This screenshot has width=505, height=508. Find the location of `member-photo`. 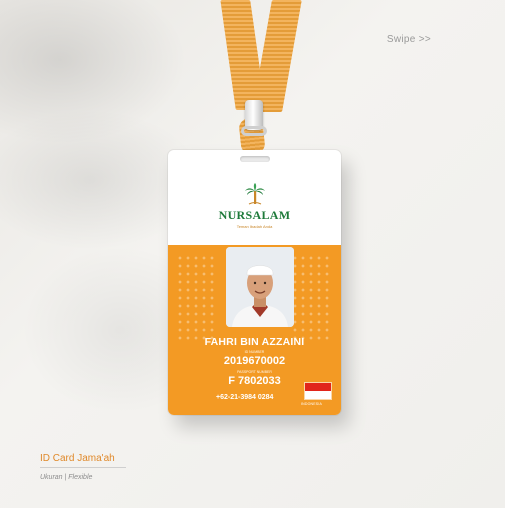

member-photo is located at coordinates (260, 287).